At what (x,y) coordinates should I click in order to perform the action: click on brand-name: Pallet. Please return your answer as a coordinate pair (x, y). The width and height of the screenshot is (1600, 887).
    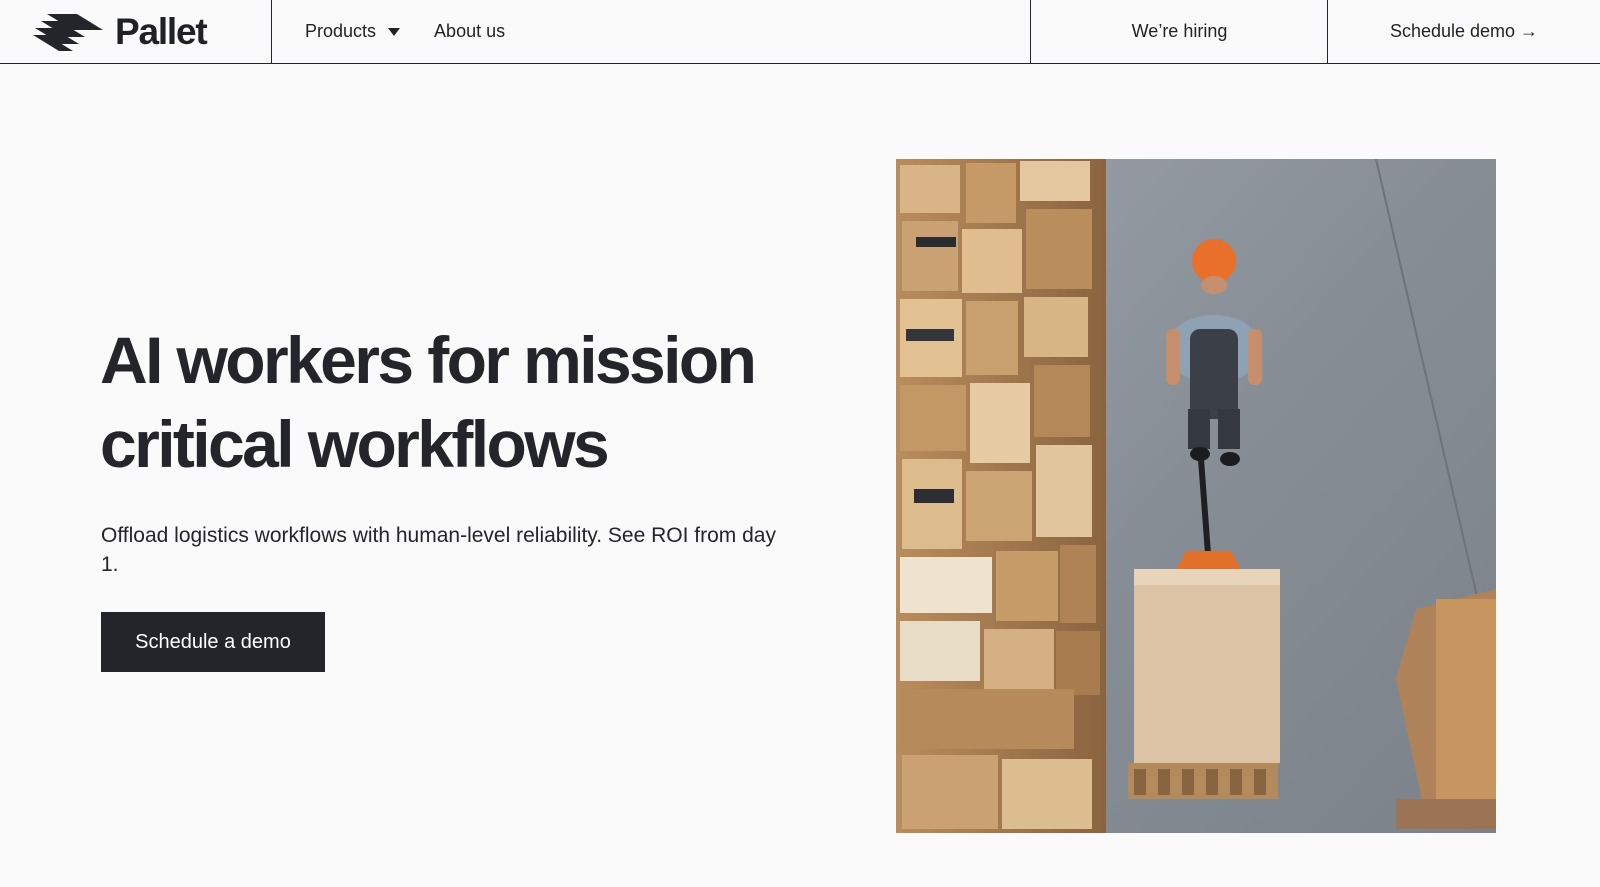
    Looking at the image, I should click on (161, 31).